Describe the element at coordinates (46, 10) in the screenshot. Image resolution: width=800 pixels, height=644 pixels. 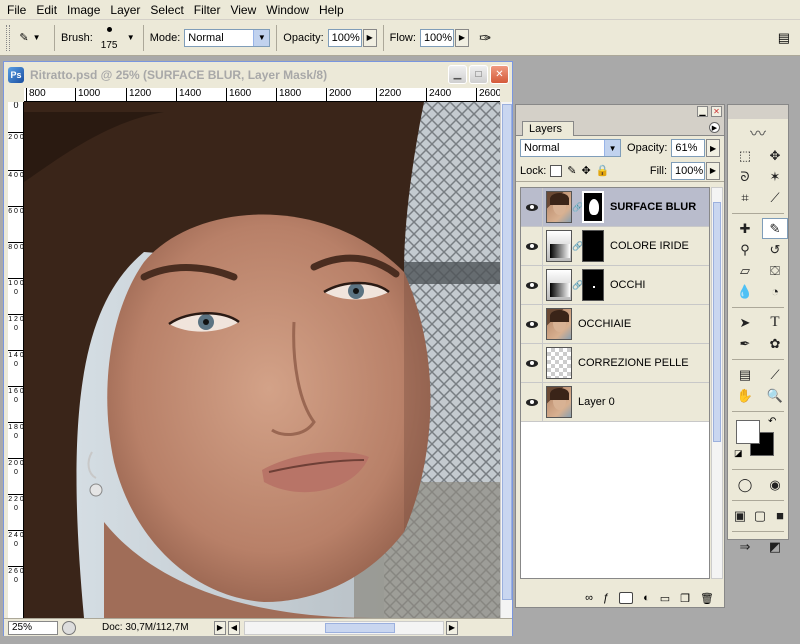
I see `menu-edit: Edit` at that location.